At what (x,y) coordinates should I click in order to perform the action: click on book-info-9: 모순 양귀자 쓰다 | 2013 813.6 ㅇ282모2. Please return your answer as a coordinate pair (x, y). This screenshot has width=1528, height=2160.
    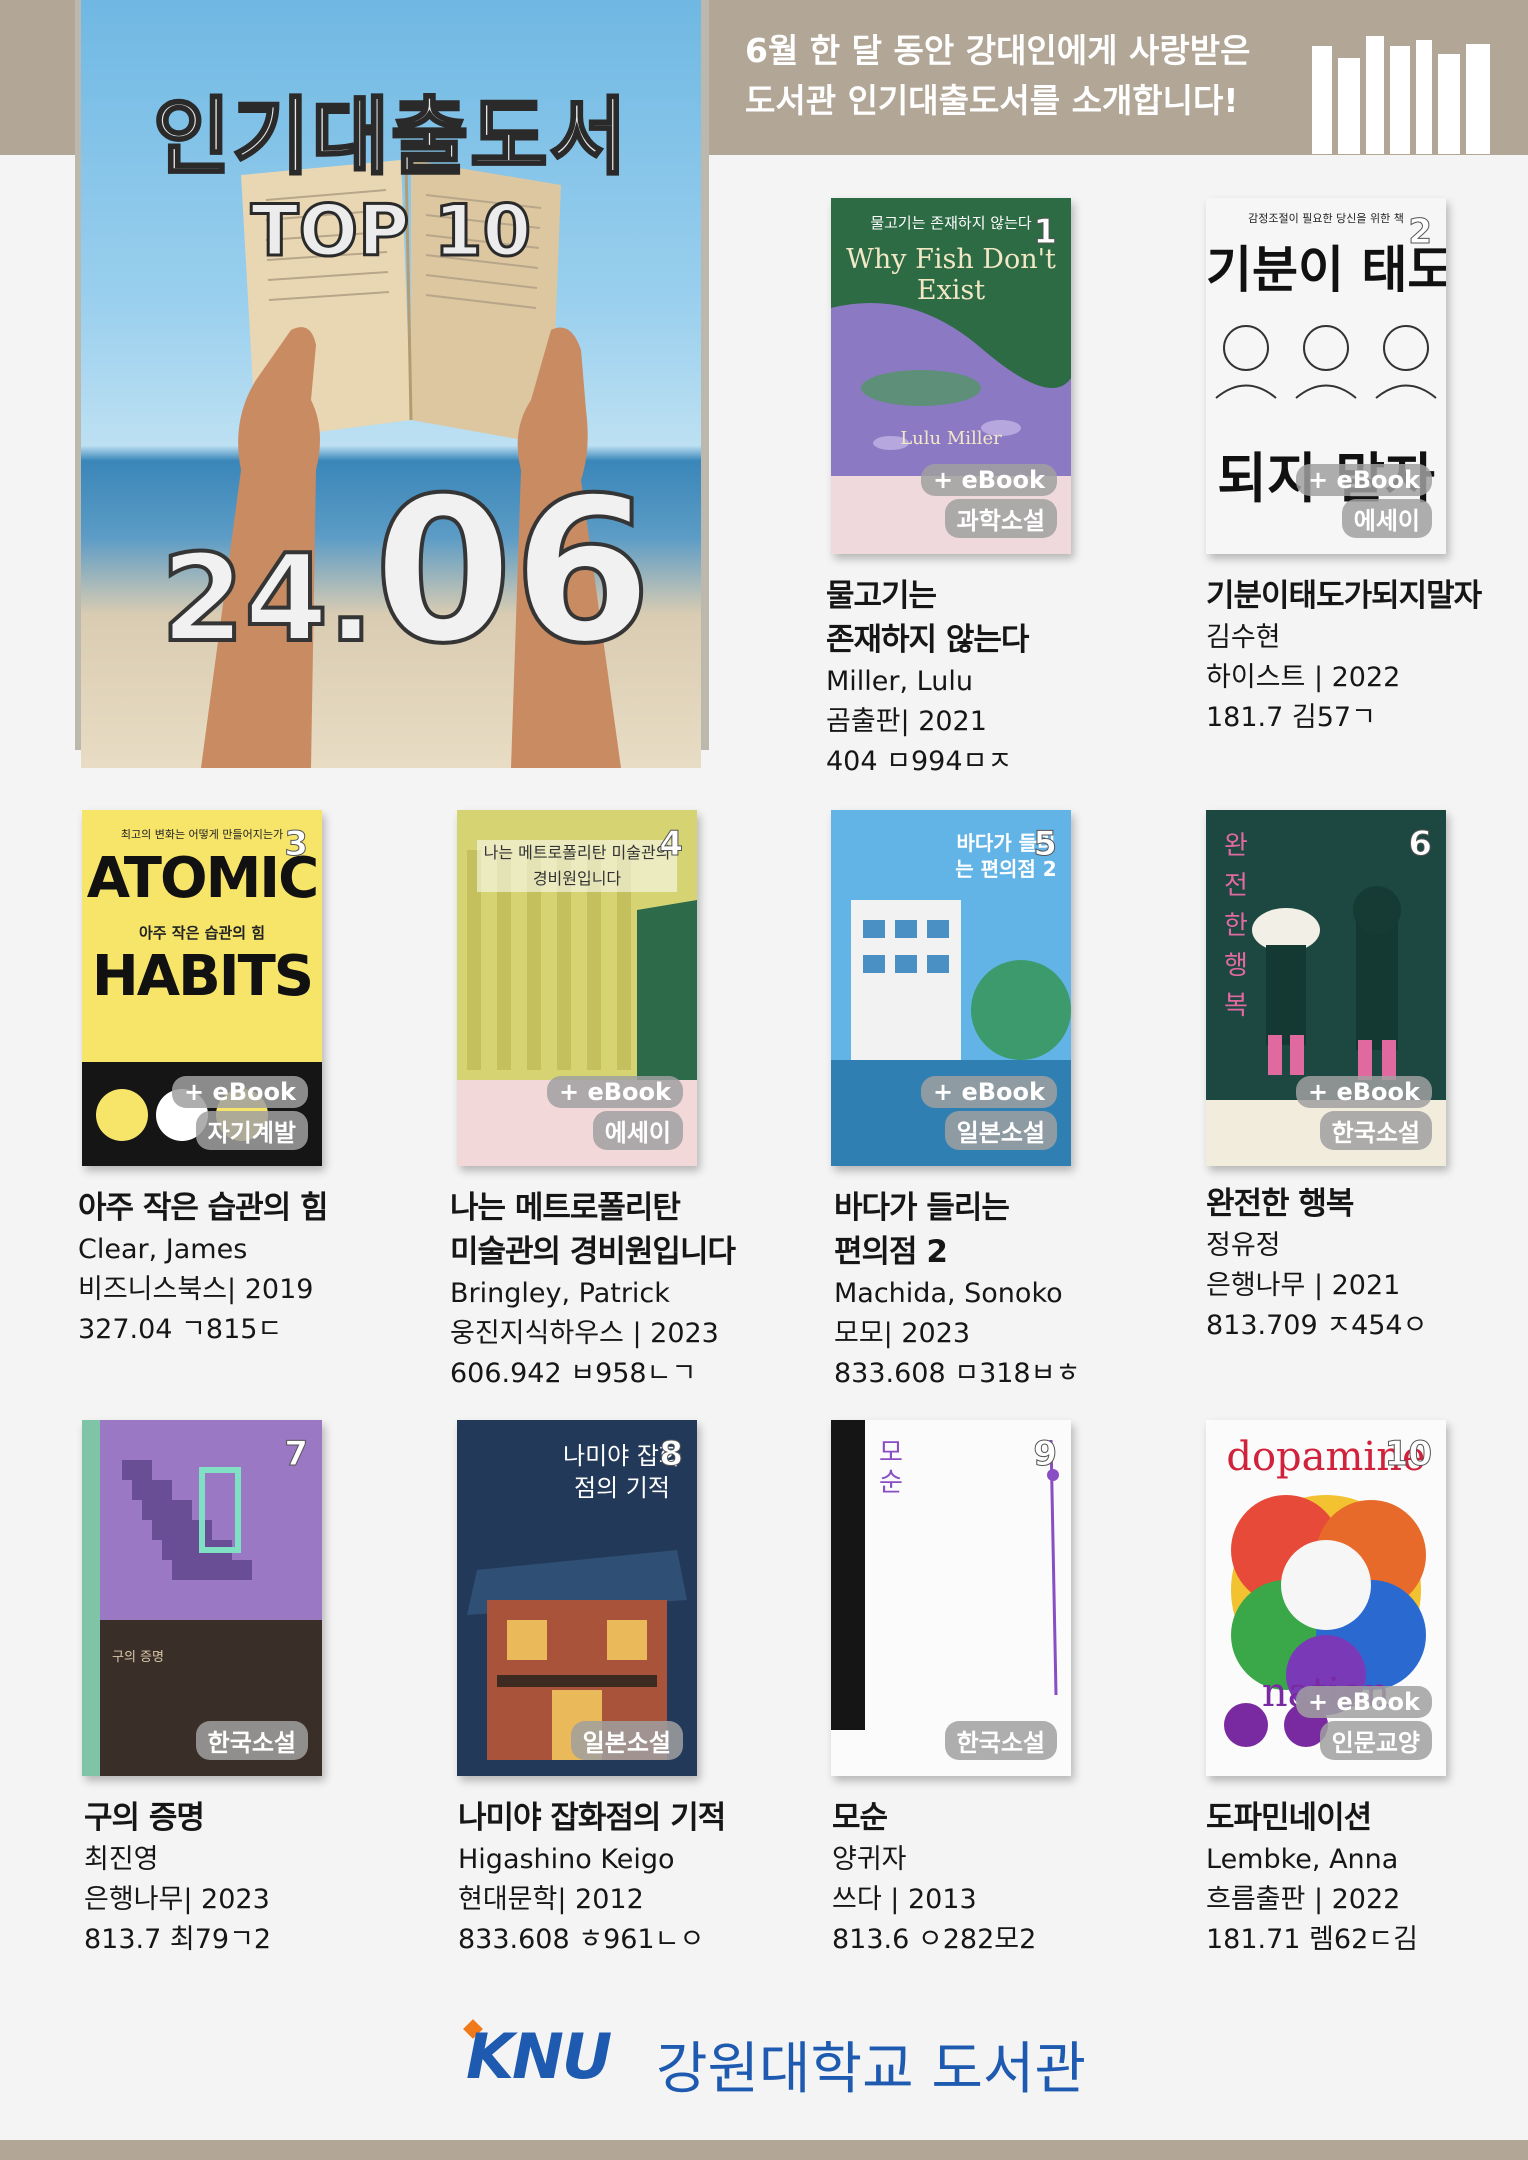
    Looking at the image, I should click on (934, 1878).